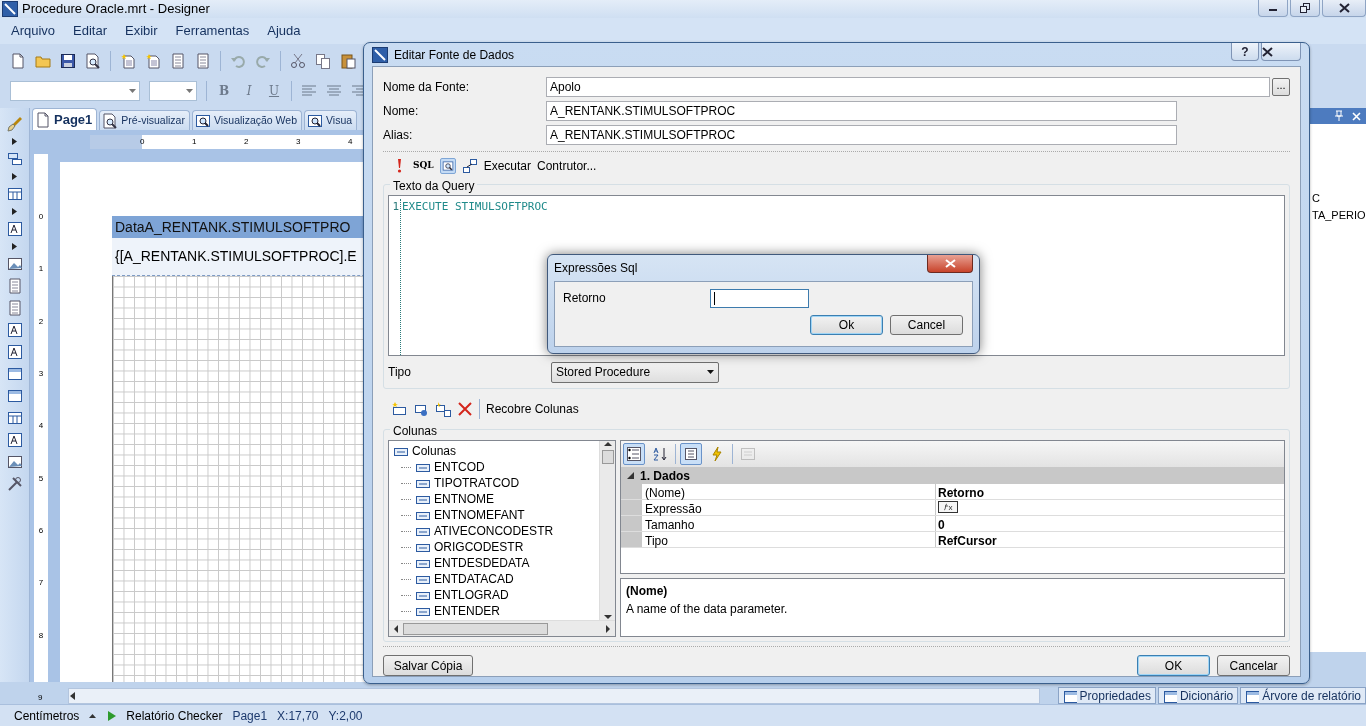  Describe the element at coordinates (1198, 695) in the screenshot. I see `dock-tab: Dicionário` at that location.